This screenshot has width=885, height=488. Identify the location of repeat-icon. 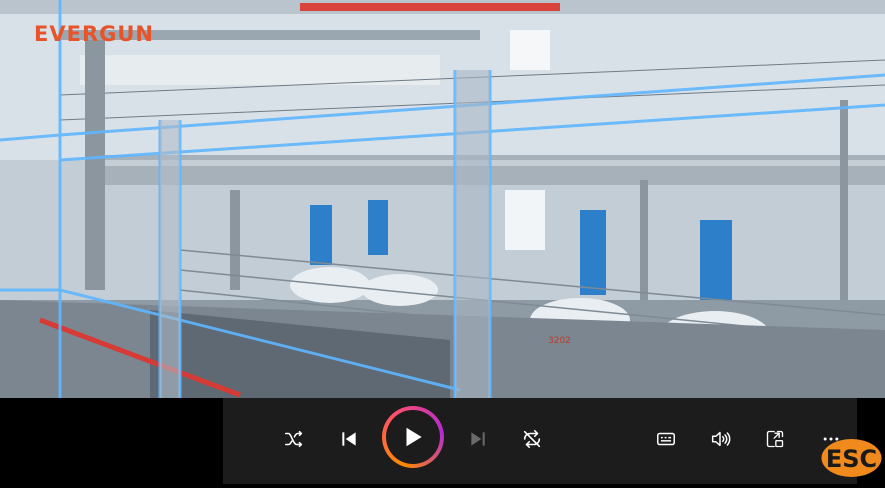
(532, 439).